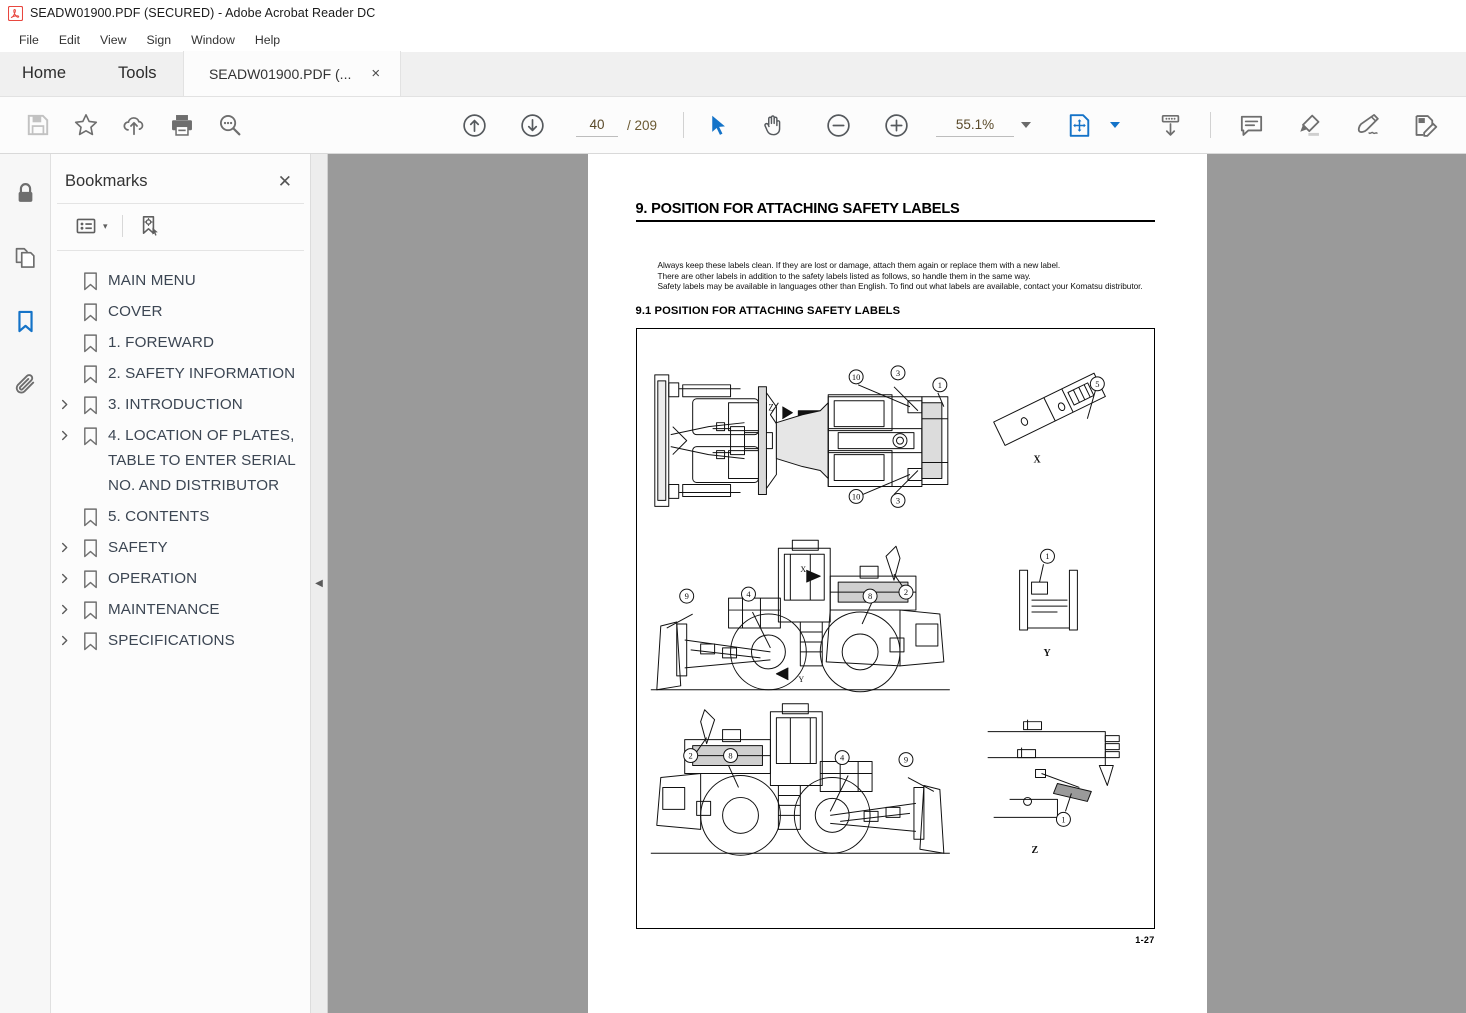 The image size is (1466, 1013). I want to click on bookmark-item: 2. SAFETY INFORMATION, so click(180, 373).